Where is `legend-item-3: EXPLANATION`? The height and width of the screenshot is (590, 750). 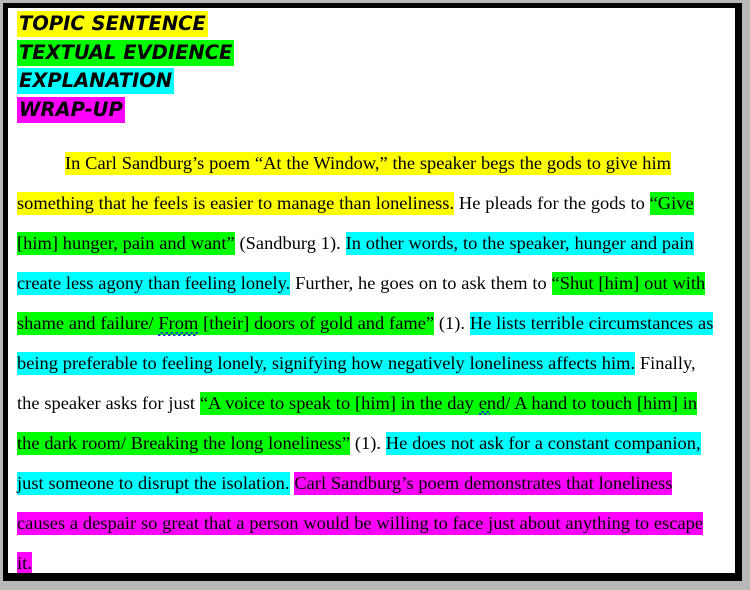
legend-item-3: EXPLANATION is located at coordinates (376, 81).